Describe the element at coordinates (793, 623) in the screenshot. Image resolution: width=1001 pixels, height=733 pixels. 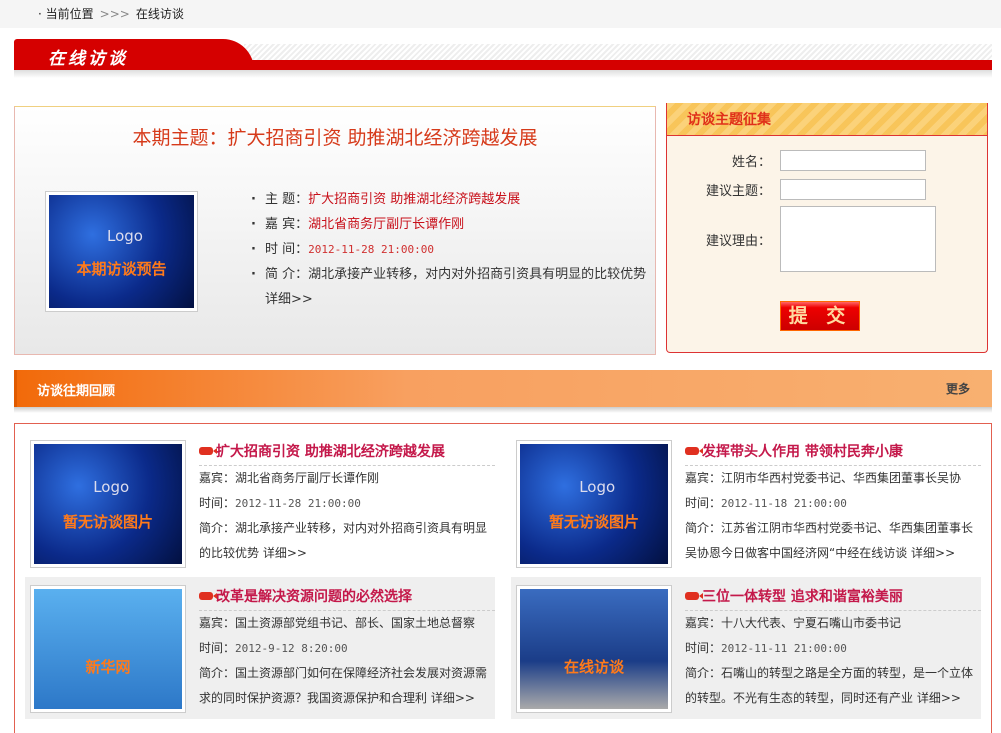
I see `item-guest: 嘉宾：十八大代表、宁夏石嘴山市委书记` at that location.